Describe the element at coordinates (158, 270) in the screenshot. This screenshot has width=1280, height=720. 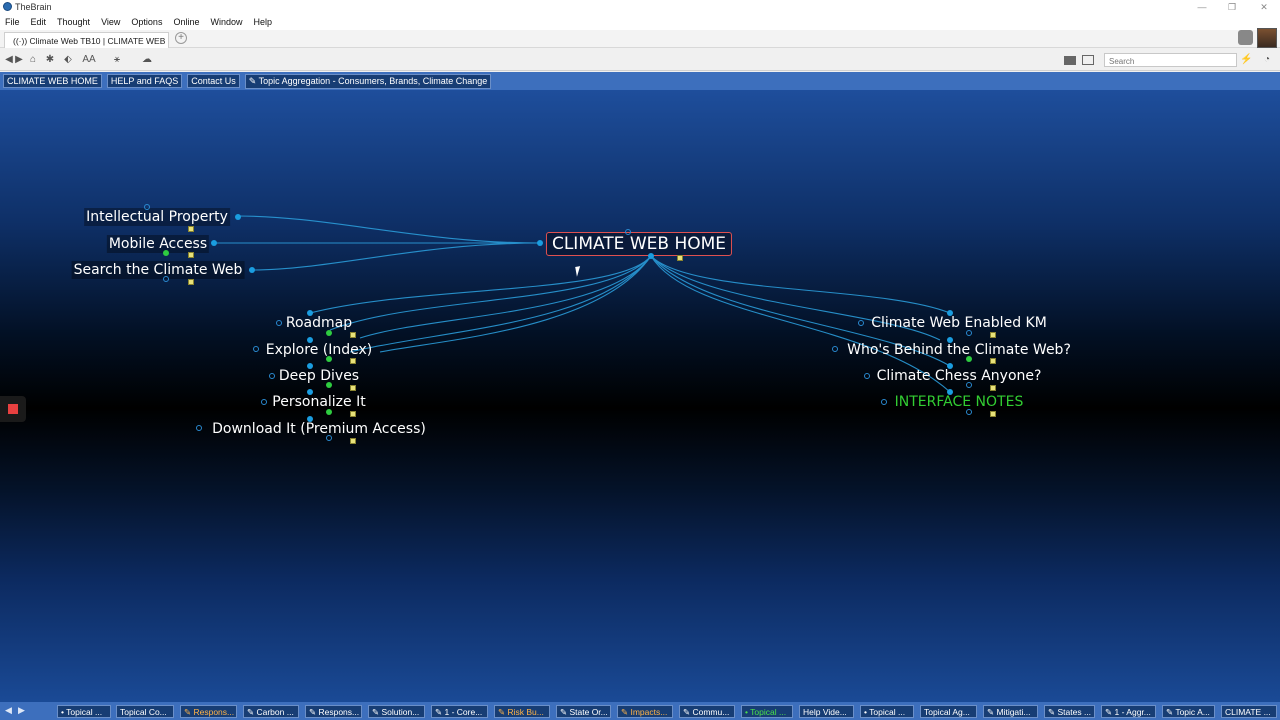
I see `thought-search-climate-web: Search the Climate Web` at that location.